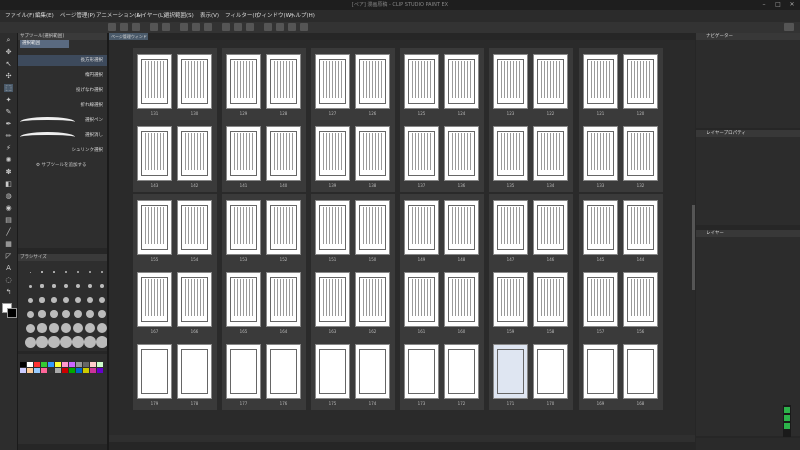 This screenshot has height=450, width=800. Describe the element at coordinates (531, 230) in the screenshot. I see `page-spread: 147 146` at that location.